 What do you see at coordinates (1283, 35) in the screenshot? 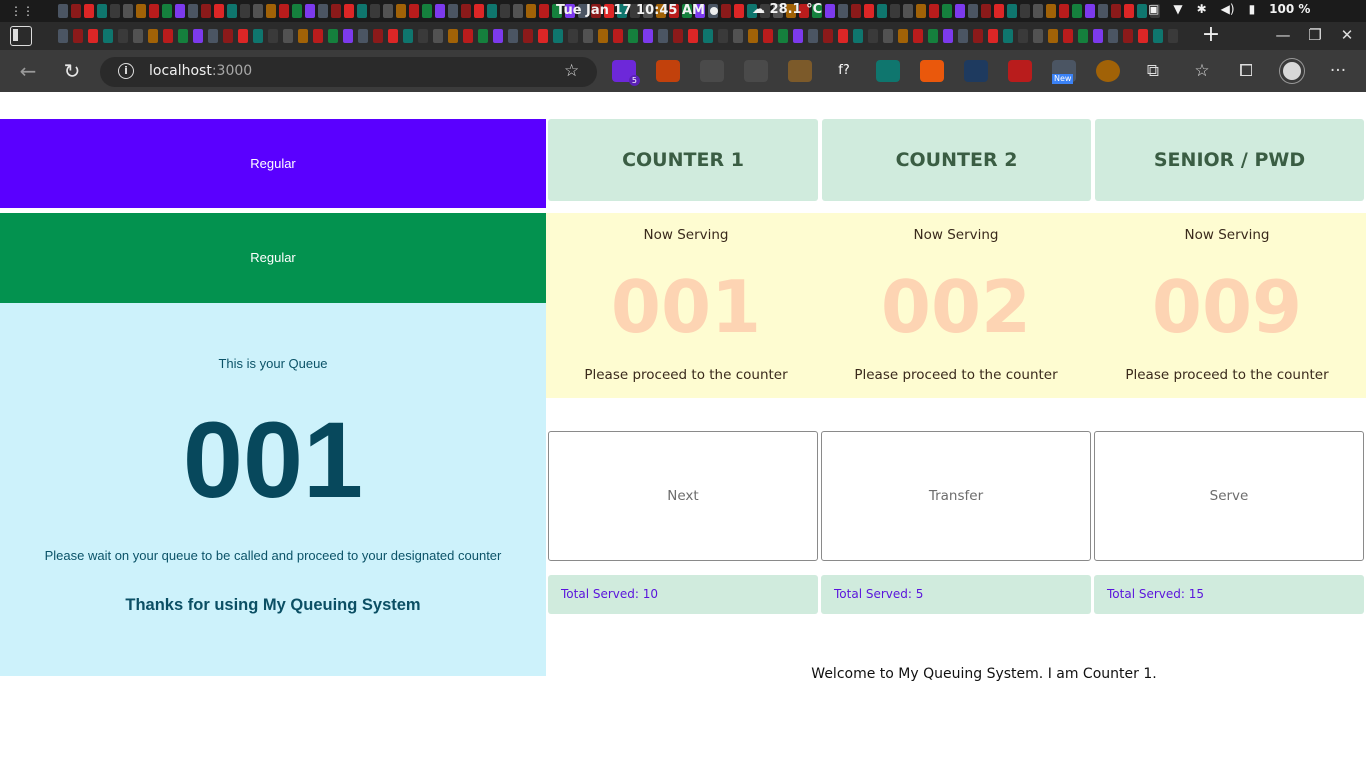
I see `minimize-icon: —` at bounding box center [1283, 35].